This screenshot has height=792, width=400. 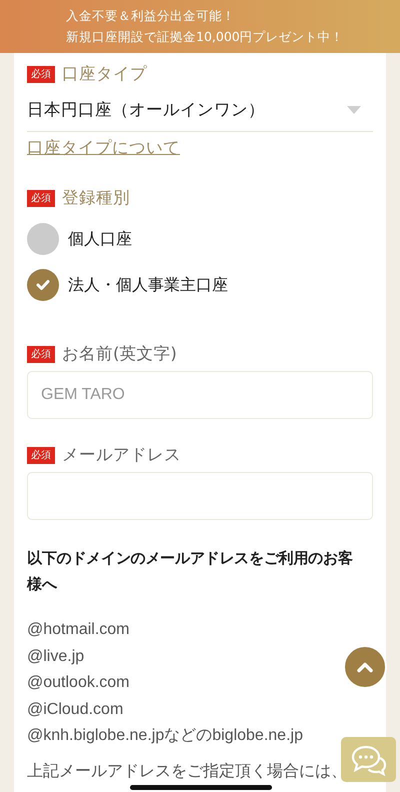 I want to click on checked-radio, so click(x=43, y=285).